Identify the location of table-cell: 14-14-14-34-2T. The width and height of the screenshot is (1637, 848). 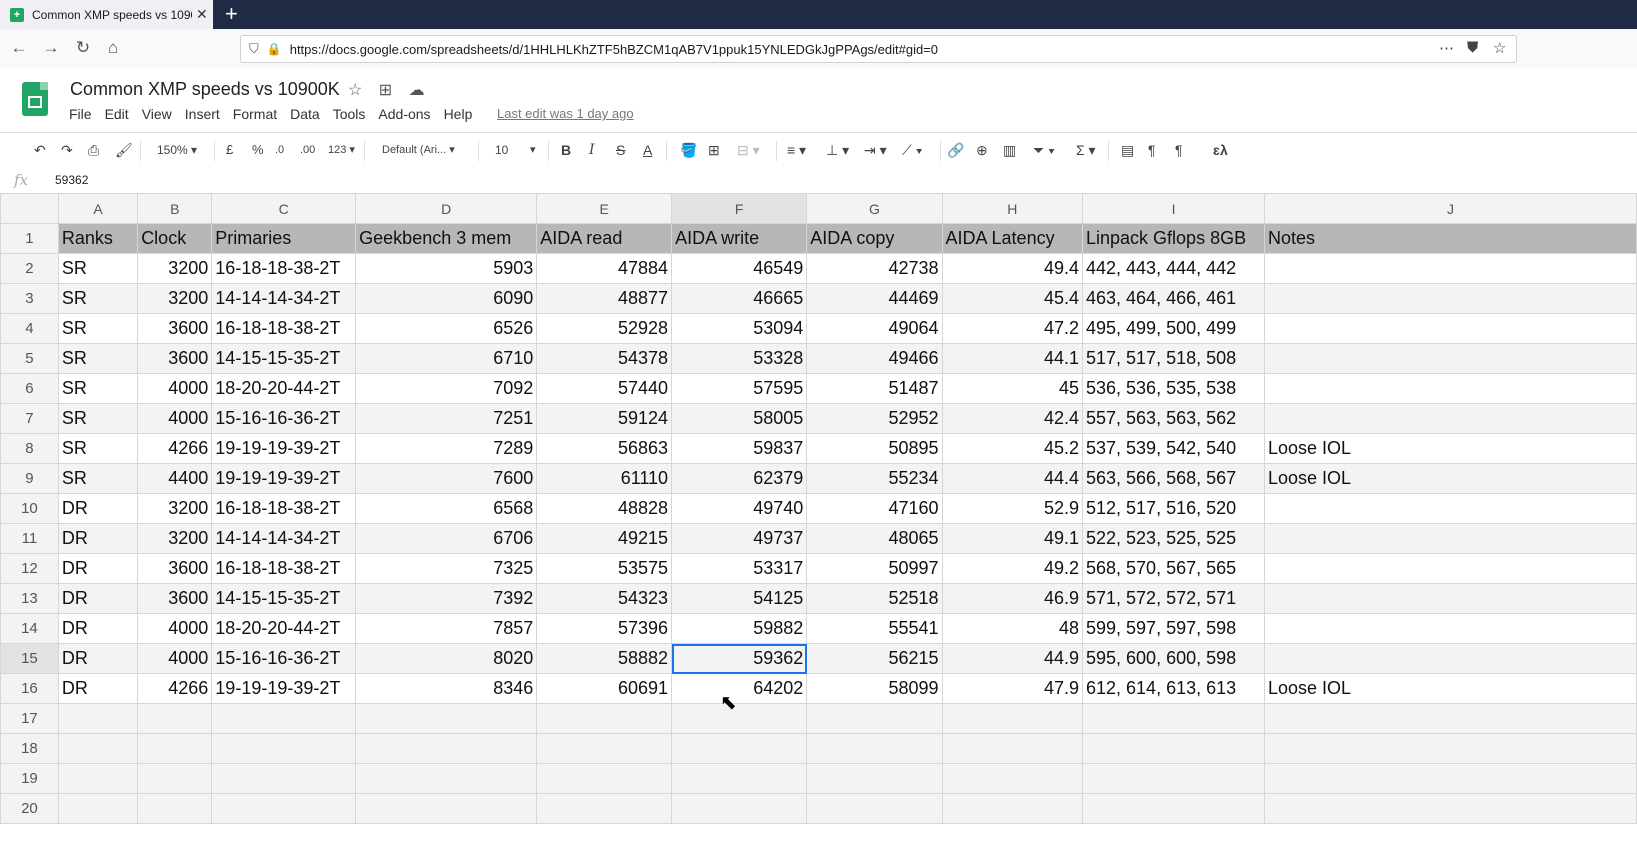
(284, 298).